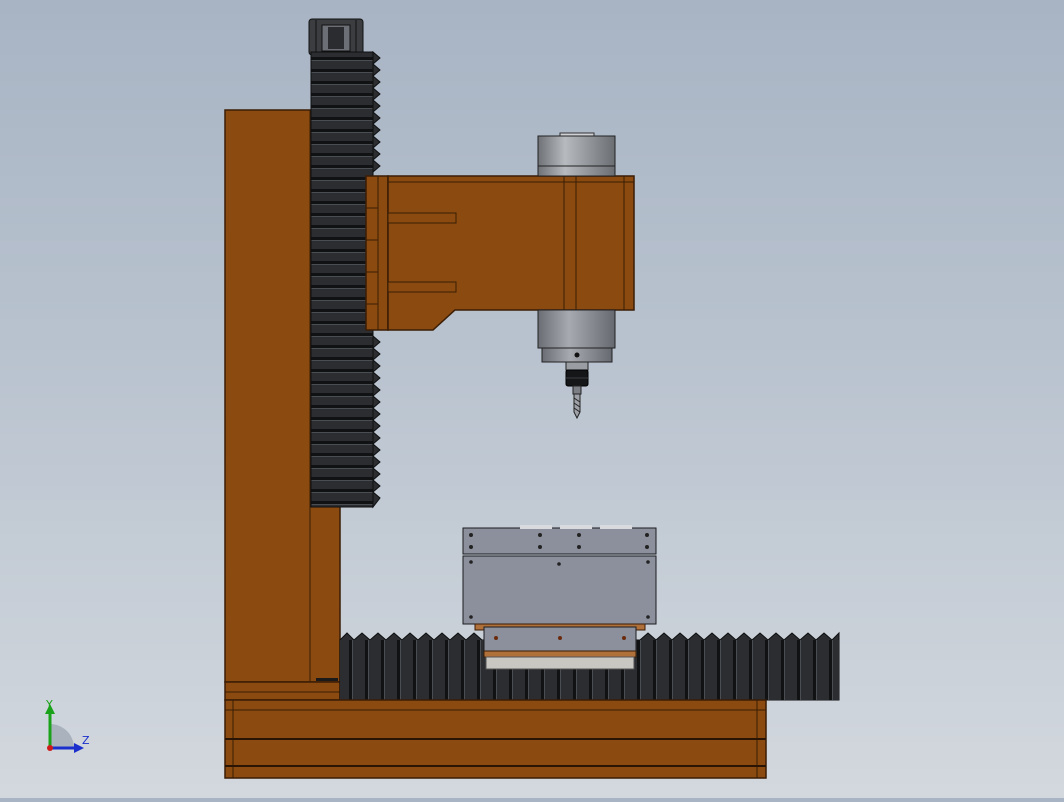 The image size is (1064, 802). I want to click on spindle-motor, so click(576, 154).